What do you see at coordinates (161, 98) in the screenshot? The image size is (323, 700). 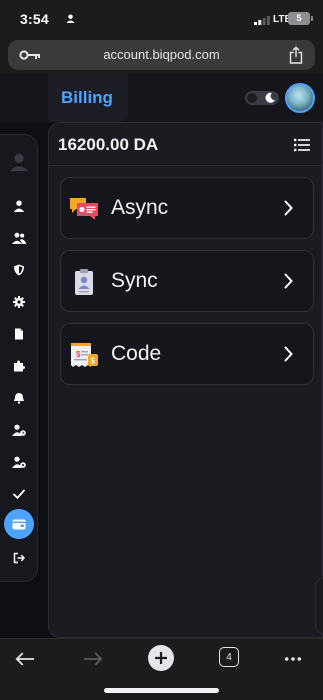 I see `app-header: Billing` at bounding box center [161, 98].